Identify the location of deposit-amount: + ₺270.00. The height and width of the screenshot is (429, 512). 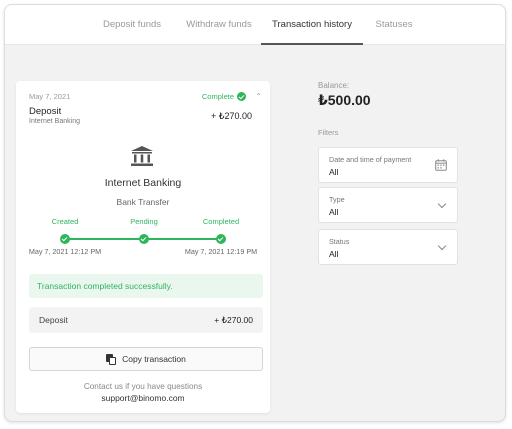
(233, 320).